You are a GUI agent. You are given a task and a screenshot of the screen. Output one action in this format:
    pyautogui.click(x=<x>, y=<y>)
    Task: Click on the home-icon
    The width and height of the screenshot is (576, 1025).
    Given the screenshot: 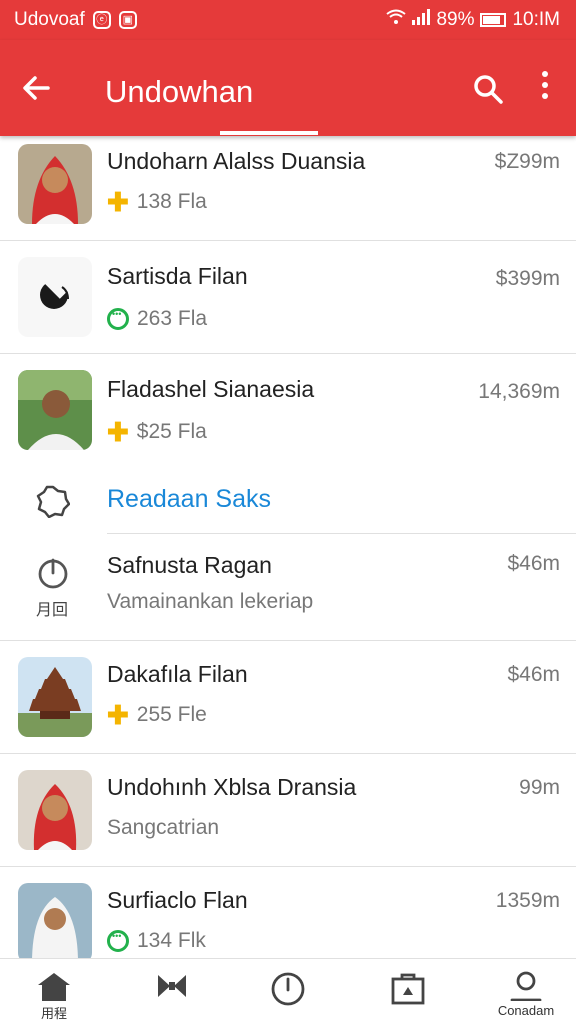 What is the action you would take?
    pyautogui.click(x=54, y=986)
    